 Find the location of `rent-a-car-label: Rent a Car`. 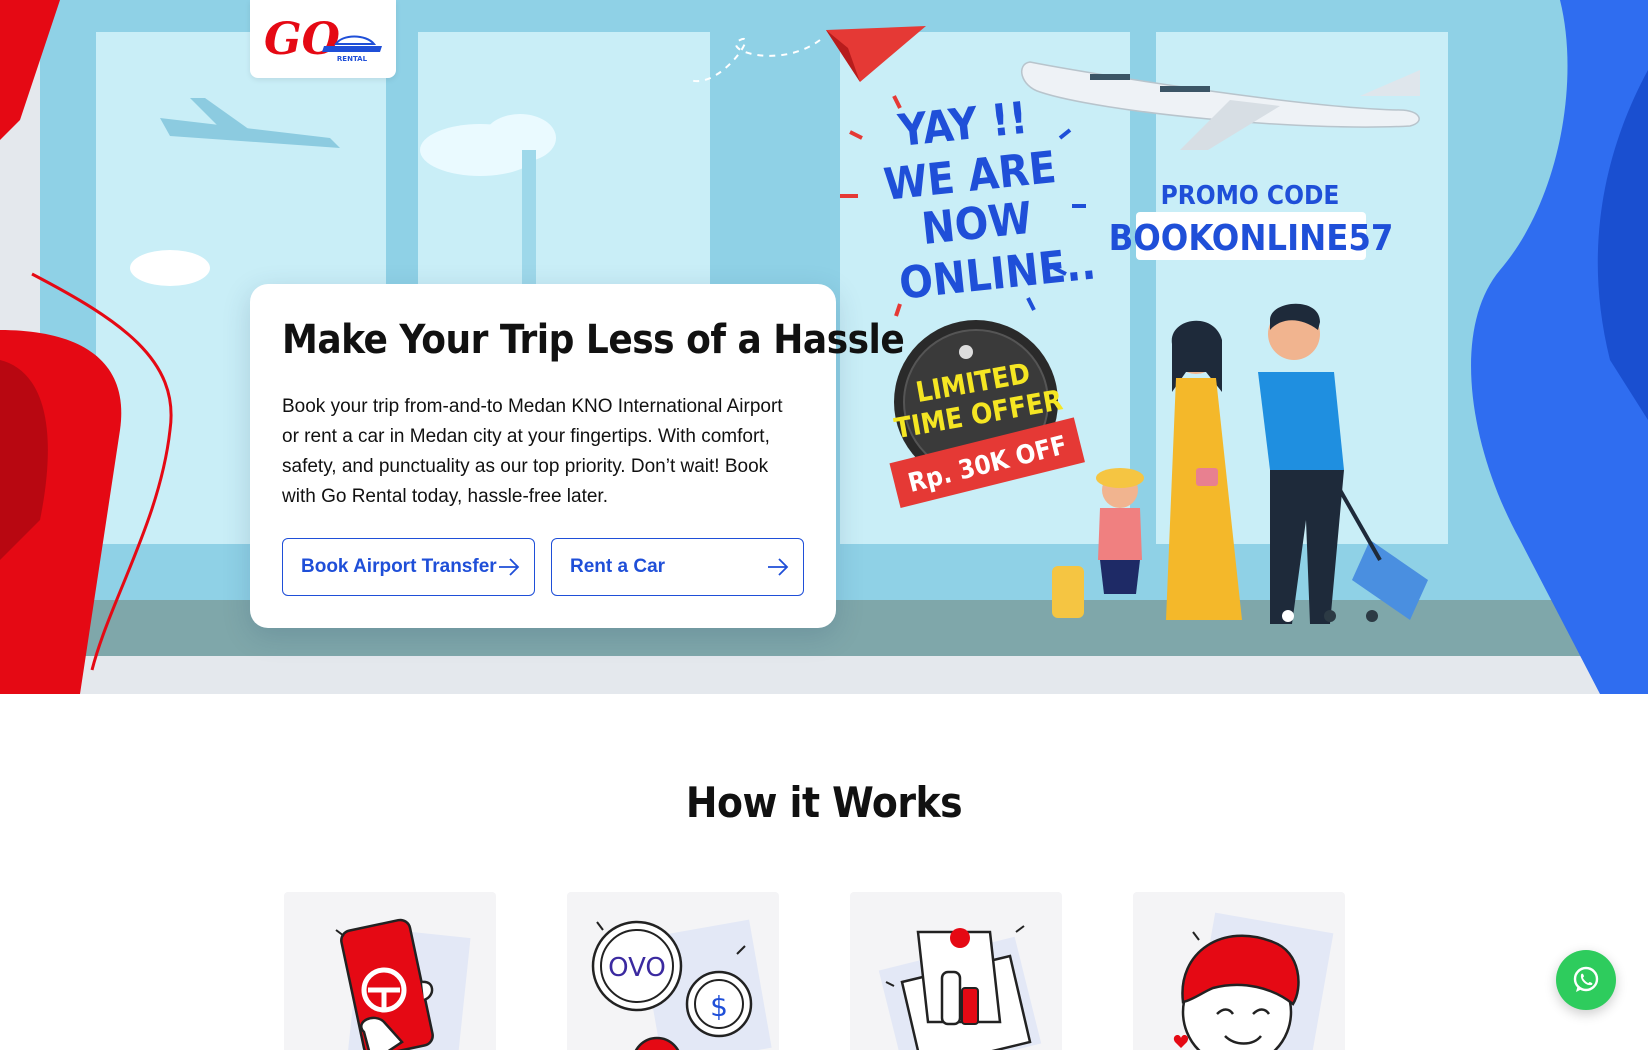

rent-a-car-label: Rent a Car is located at coordinates (618, 566).